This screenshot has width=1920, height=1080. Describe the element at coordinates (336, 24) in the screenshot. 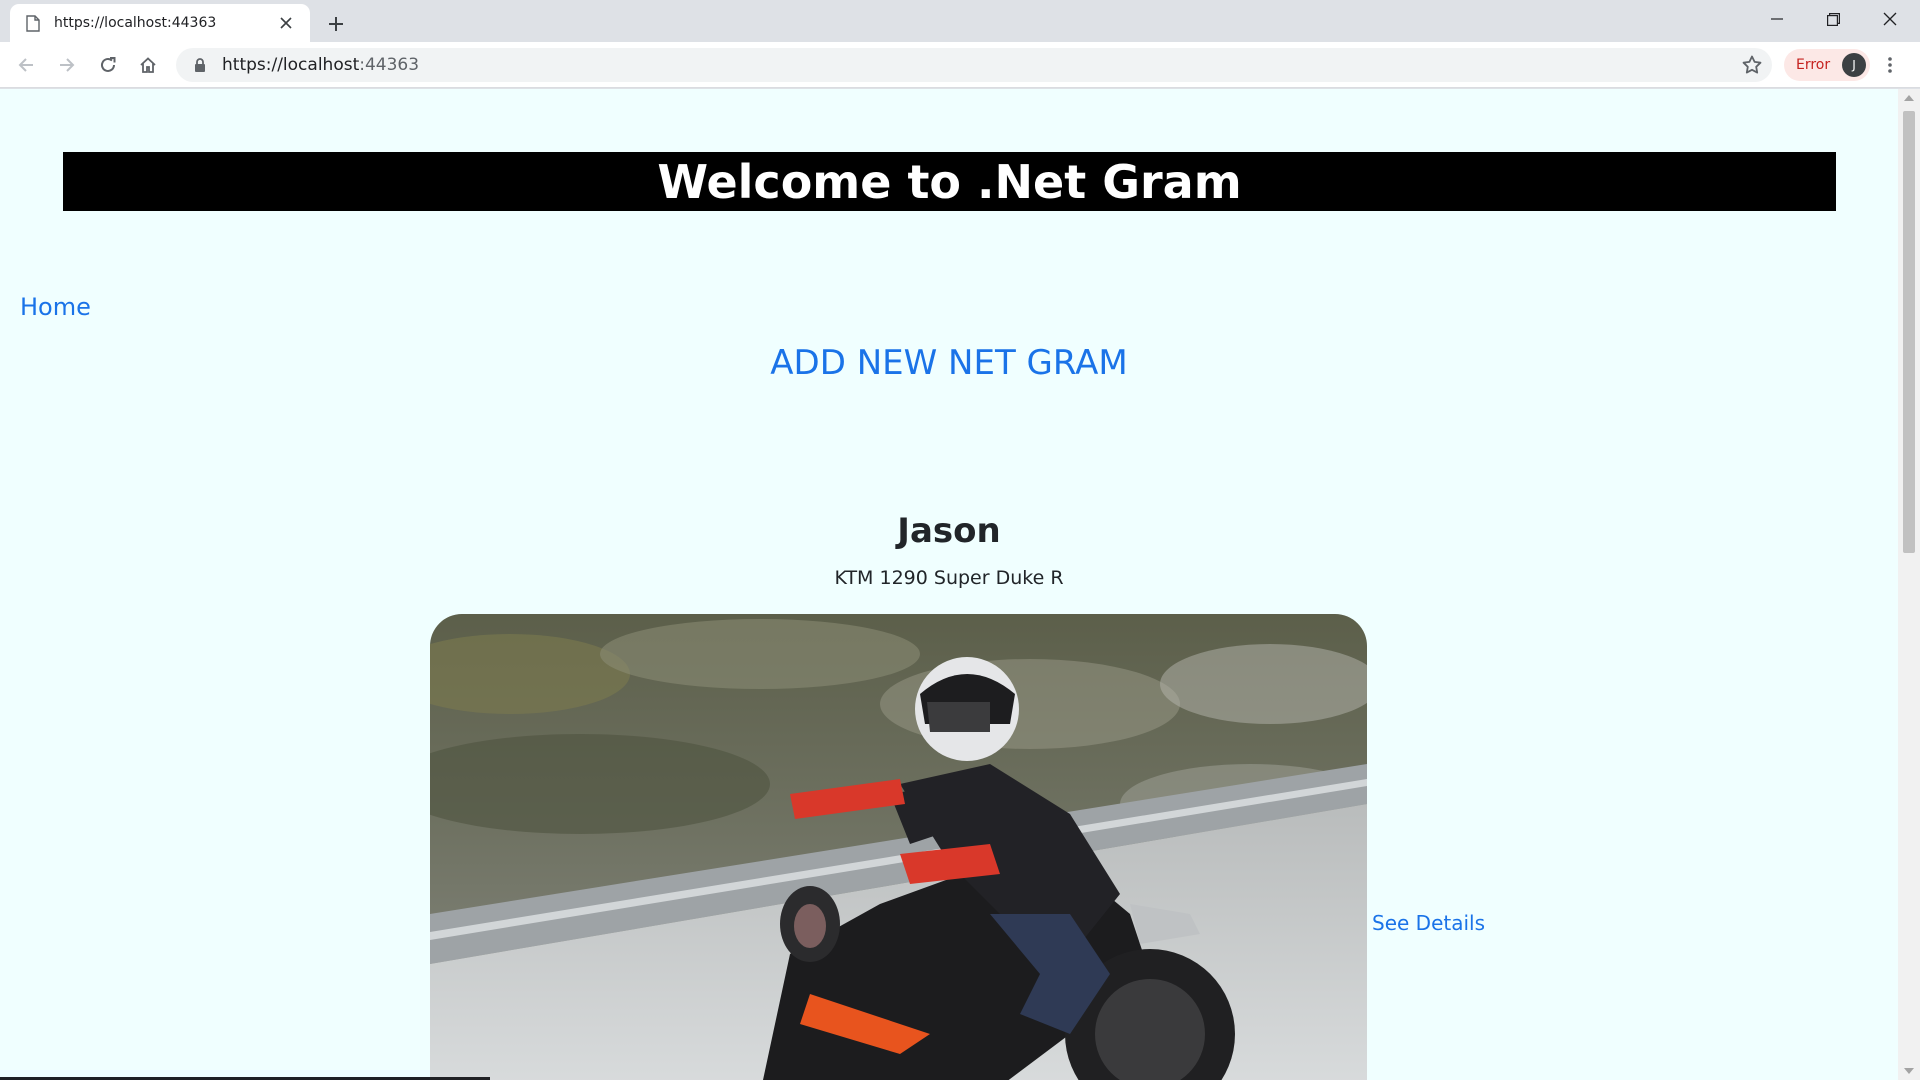

I see `new-tab-button` at that location.